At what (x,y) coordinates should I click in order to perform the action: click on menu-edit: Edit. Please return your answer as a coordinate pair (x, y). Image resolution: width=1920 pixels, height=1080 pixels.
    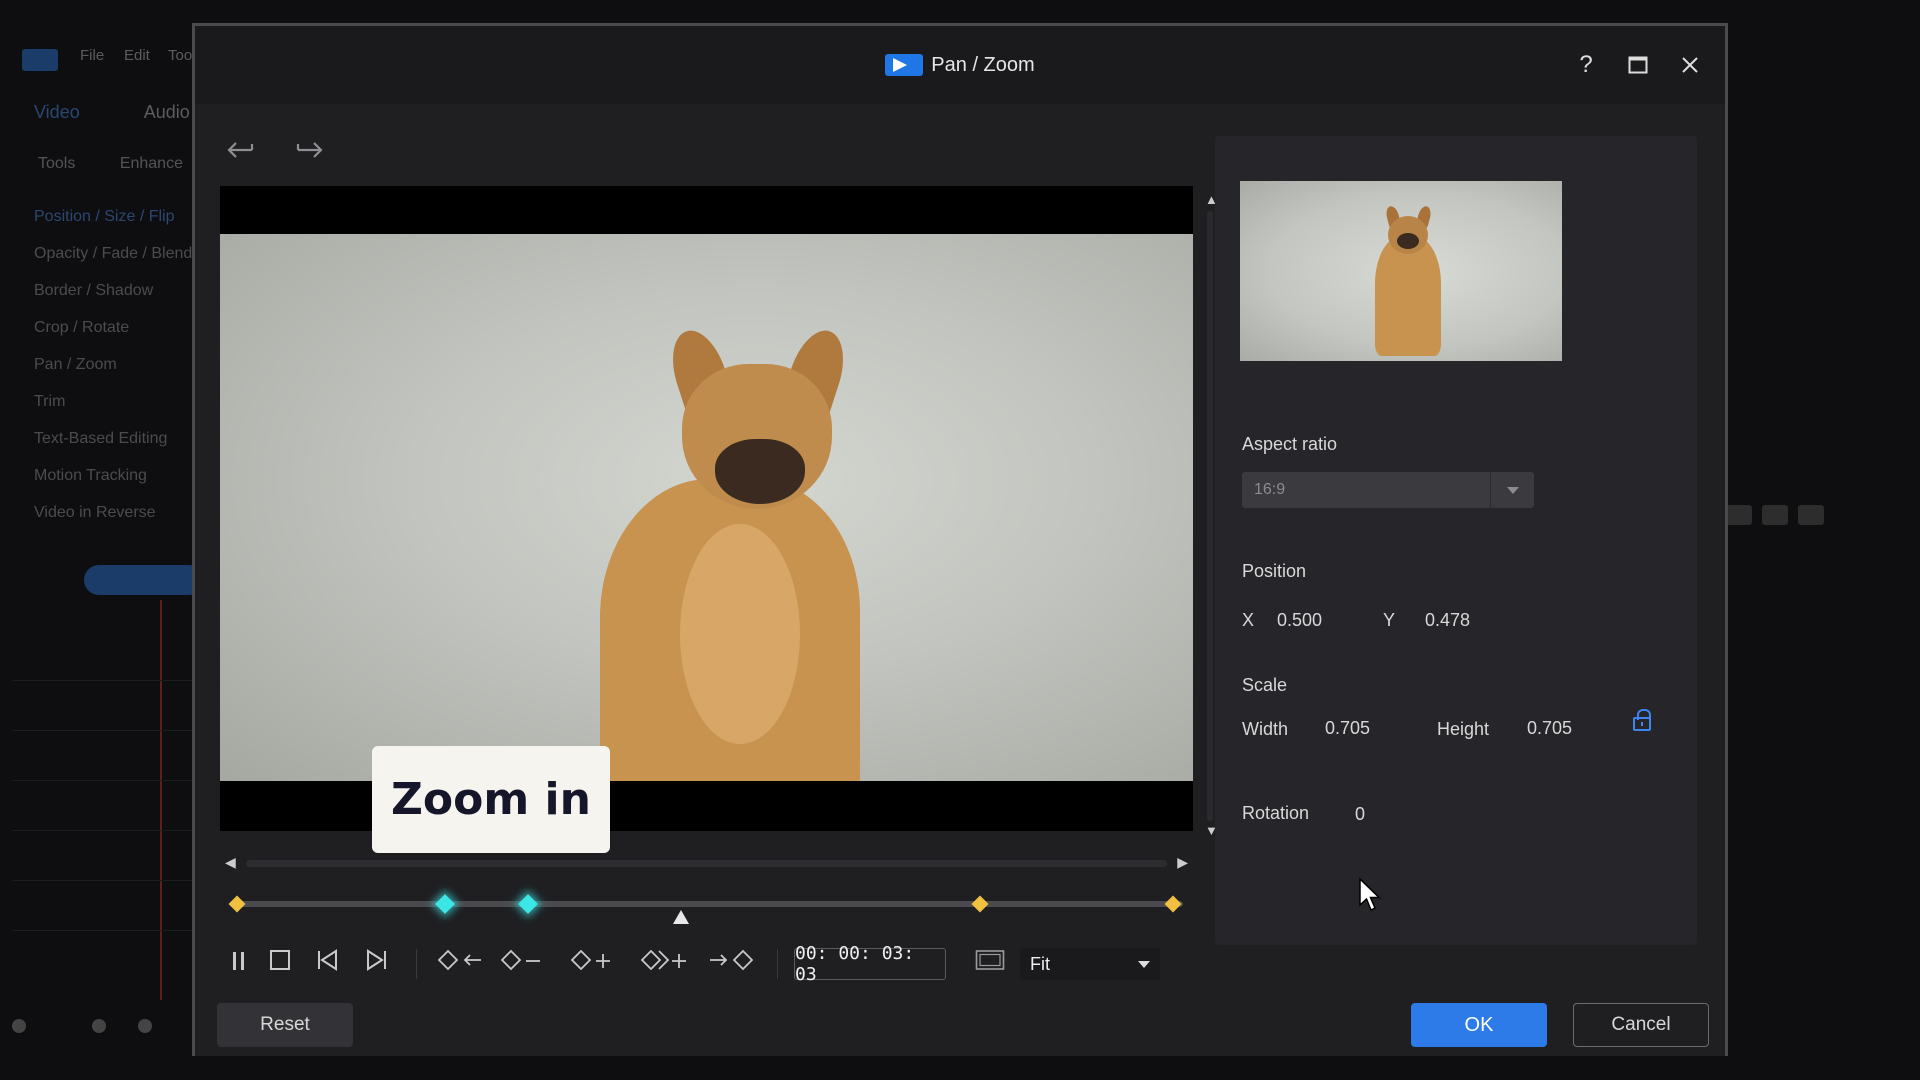
    Looking at the image, I should click on (137, 55).